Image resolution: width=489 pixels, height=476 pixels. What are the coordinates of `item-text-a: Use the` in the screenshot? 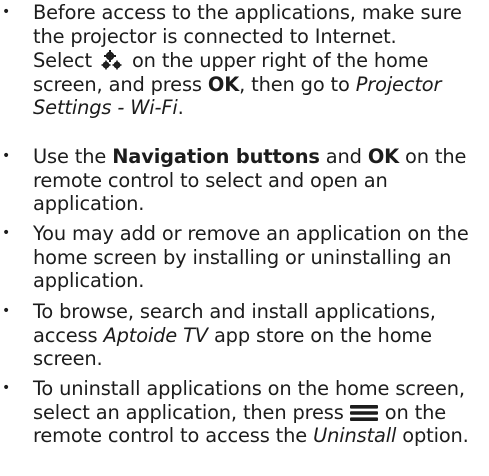 It's located at (70, 156).